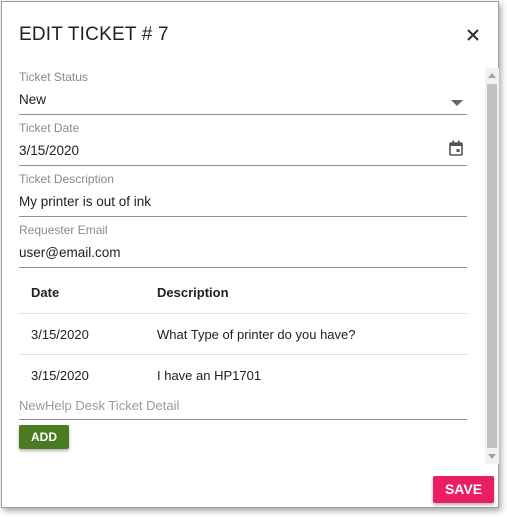 The width and height of the screenshot is (507, 517). What do you see at coordinates (33, 99) in the screenshot?
I see `ticket-status-value: New` at bounding box center [33, 99].